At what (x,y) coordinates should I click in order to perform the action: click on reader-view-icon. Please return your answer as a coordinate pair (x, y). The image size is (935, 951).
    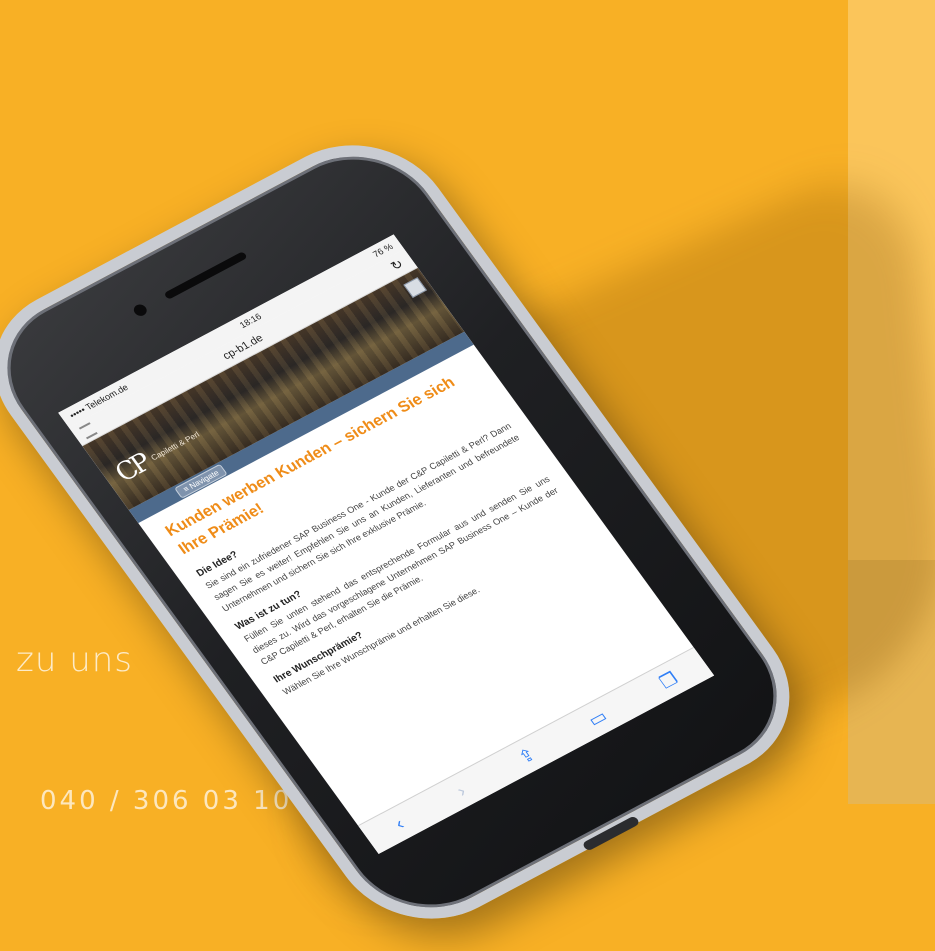
    Looking at the image, I should click on (88, 431).